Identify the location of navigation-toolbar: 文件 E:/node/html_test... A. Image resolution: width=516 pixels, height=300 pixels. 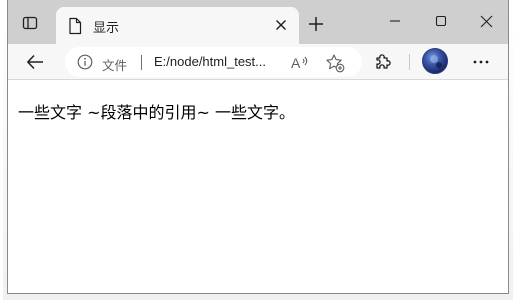
(258, 62).